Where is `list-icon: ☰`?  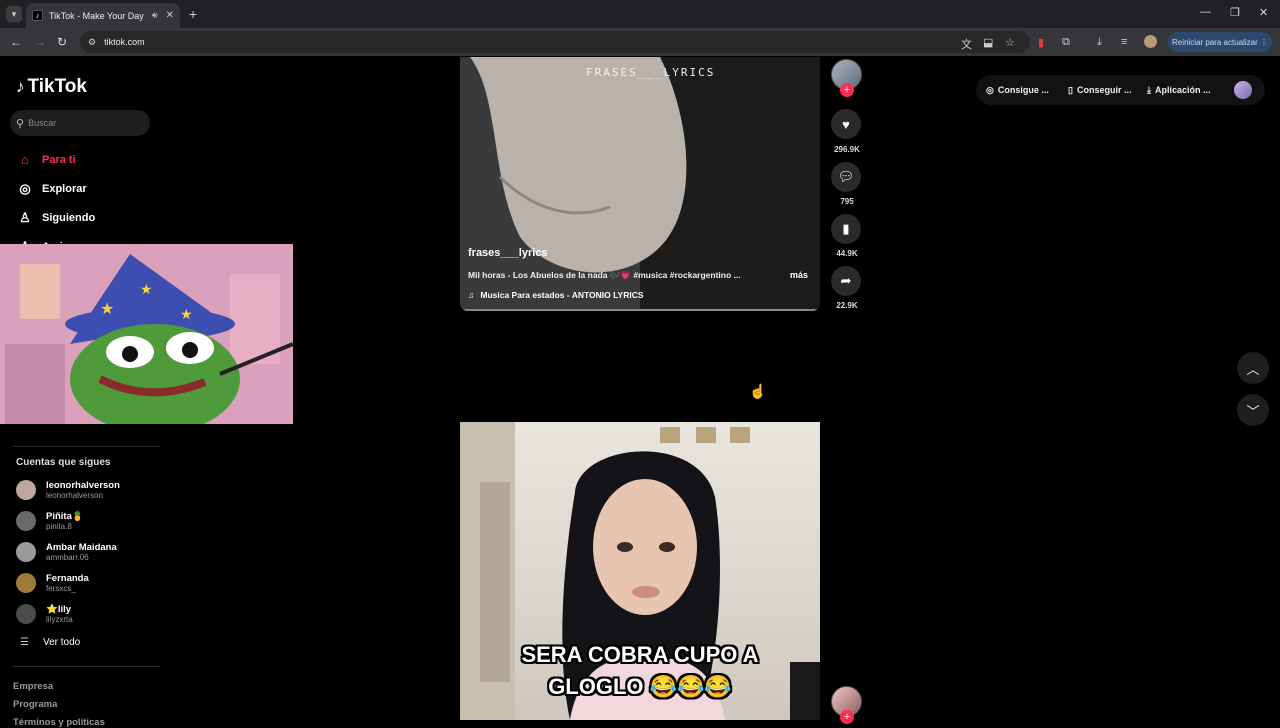 list-icon: ☰ is located at coordinates (24, 642).